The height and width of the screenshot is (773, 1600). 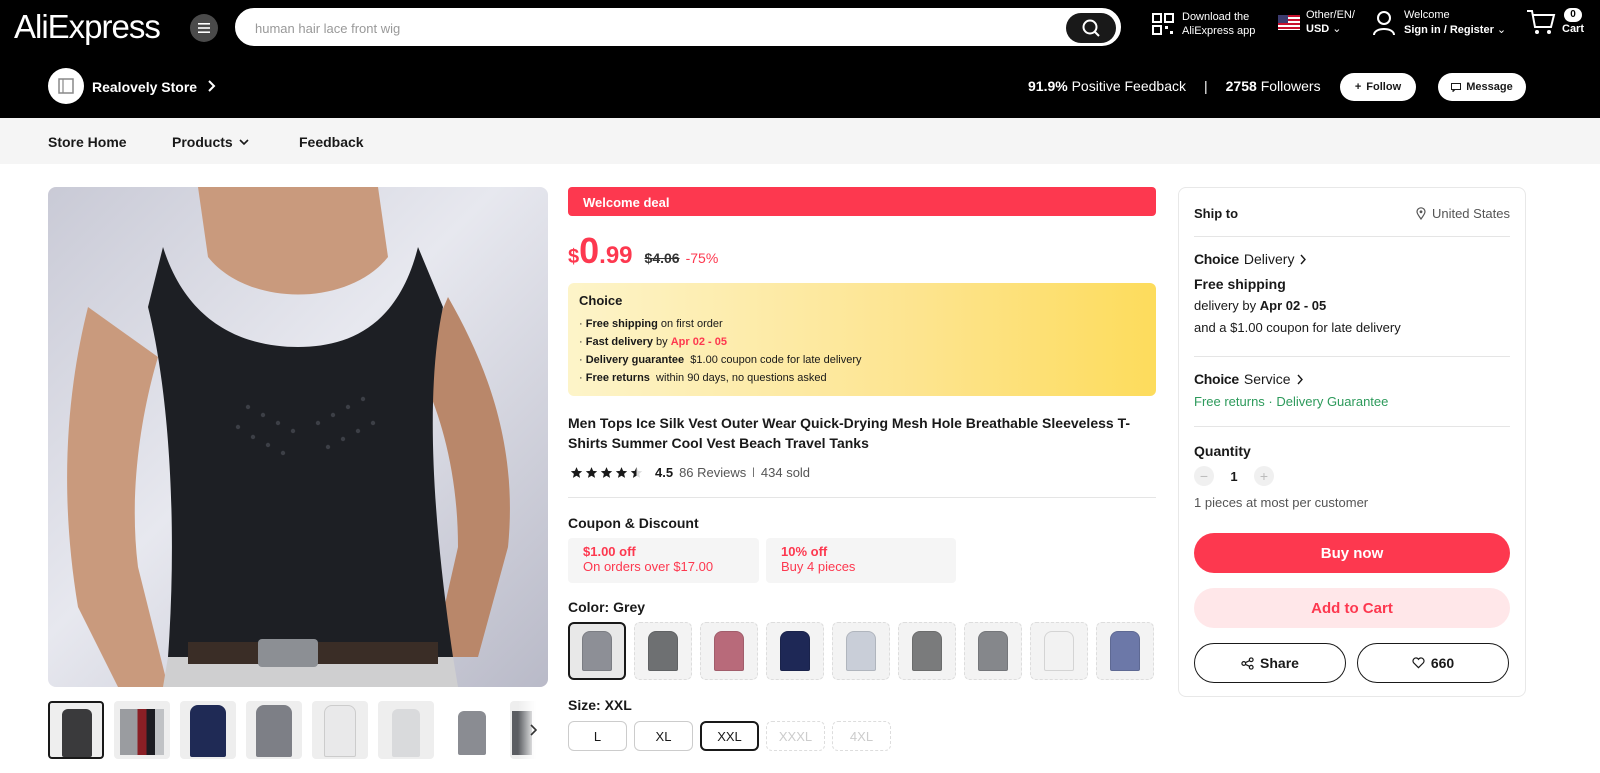 What do you see at coordinates (1297, 327) in the screenshot?
I see `late-coupon-text: and a $1.00 coupon for late delivery` at bounding box center [1297, 327].